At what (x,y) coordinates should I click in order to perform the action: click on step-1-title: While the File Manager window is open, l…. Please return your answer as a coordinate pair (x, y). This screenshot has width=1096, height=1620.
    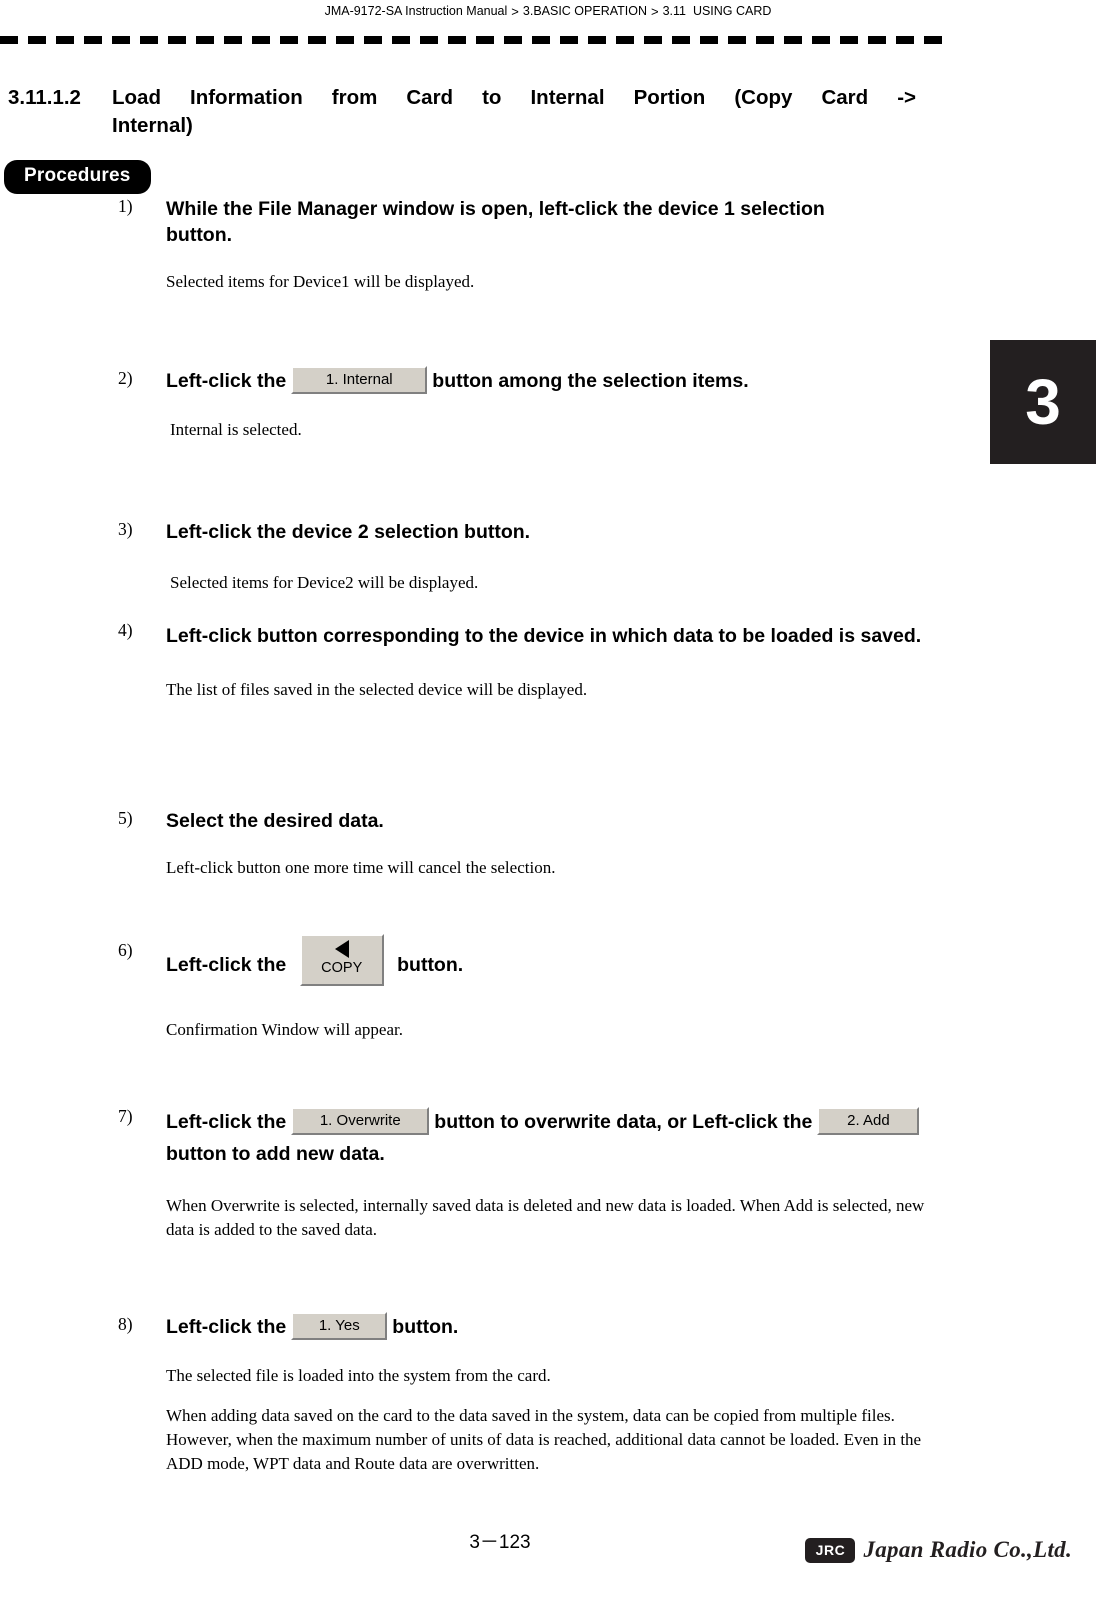
    Looking at the image, I should click on (495, 222).